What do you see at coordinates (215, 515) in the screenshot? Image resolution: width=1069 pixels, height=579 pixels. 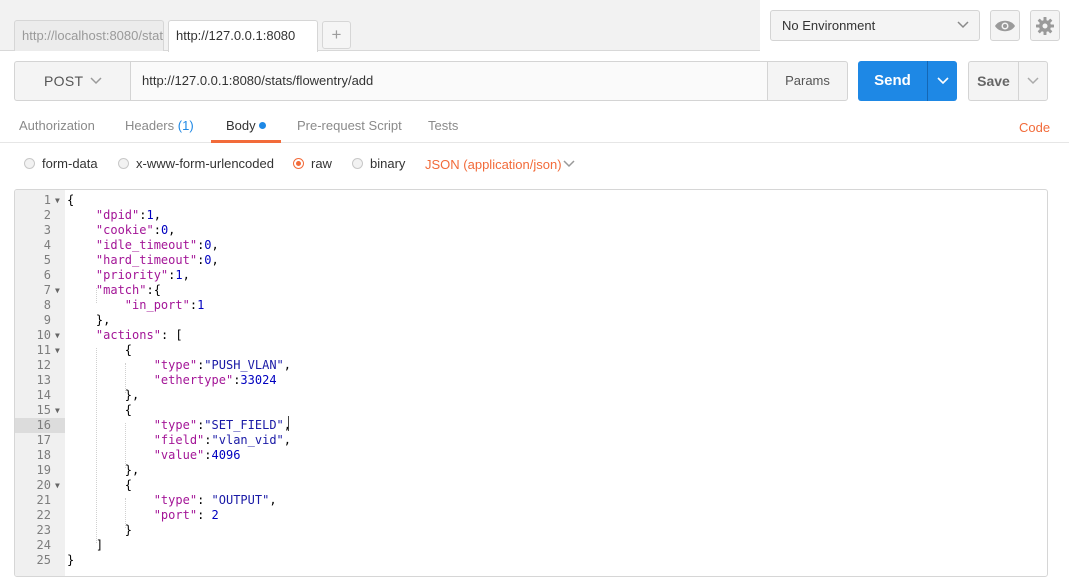 I see `json-number: 2` at bounding box center [215, 515].